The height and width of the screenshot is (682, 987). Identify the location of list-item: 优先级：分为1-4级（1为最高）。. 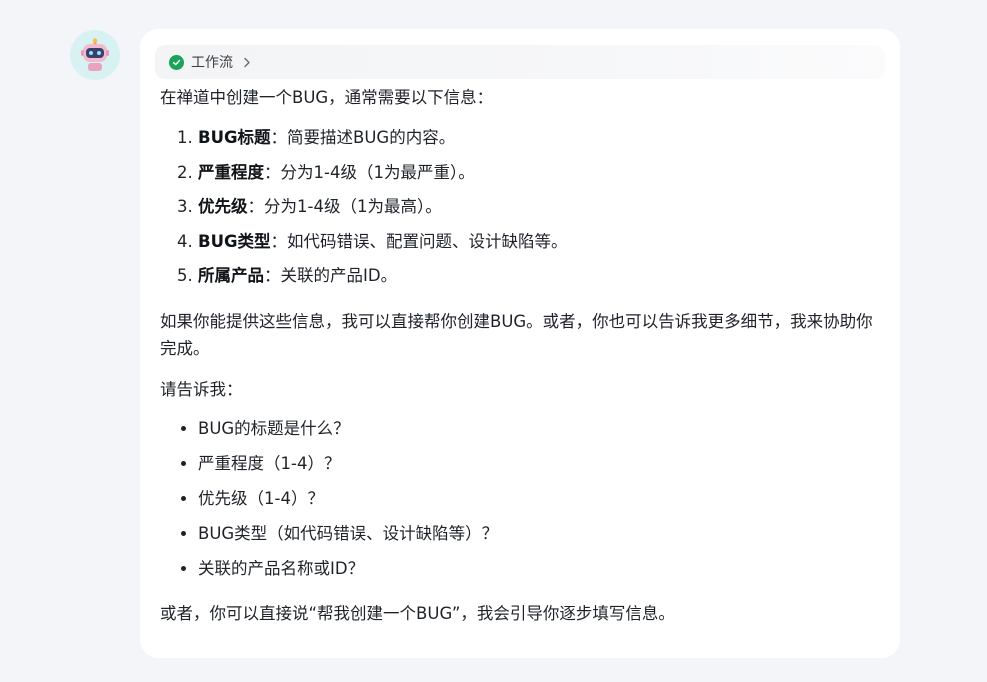
(539, 207).